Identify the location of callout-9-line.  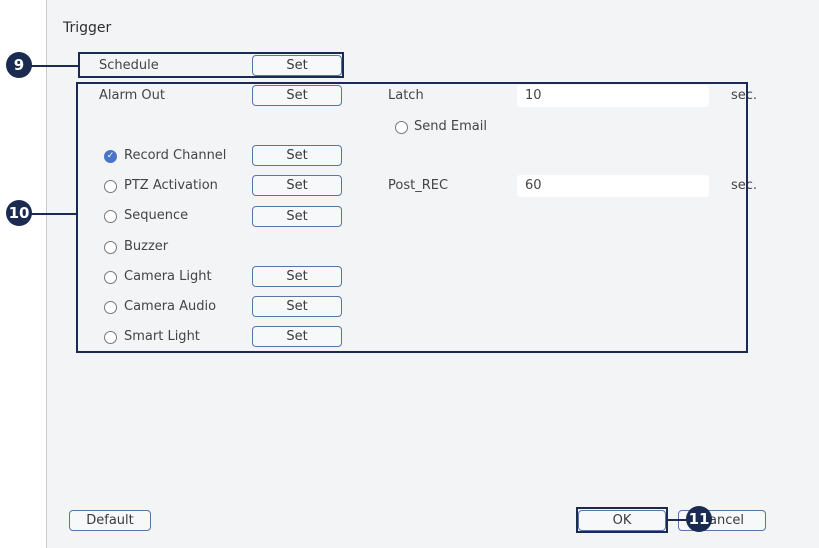
(54, 66).